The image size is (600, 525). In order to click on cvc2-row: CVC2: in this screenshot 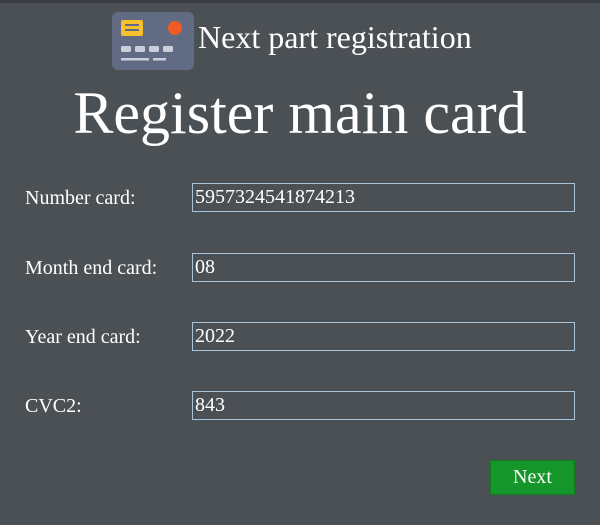, I will do `click(300, 406)`.